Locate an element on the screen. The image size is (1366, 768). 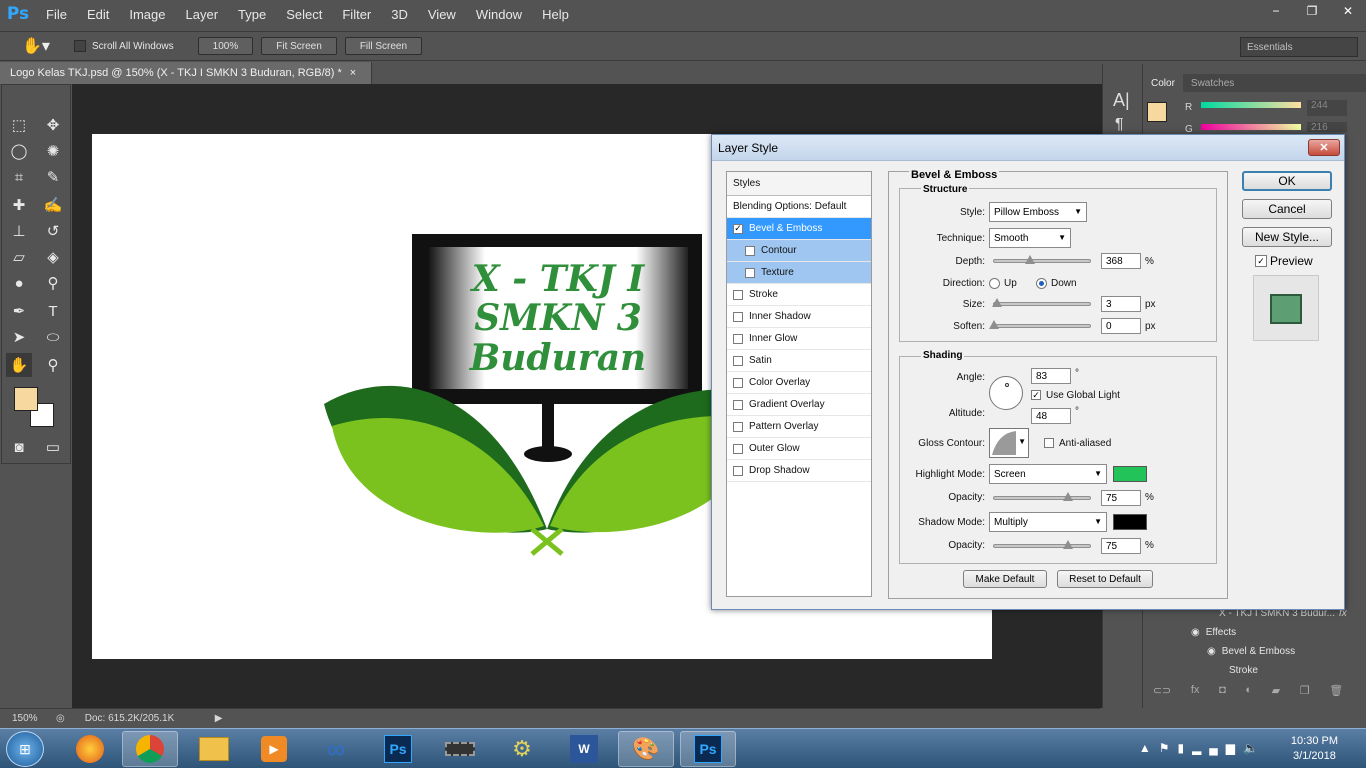
style-checkbox: ✓ is located at coordinates (738, 228).